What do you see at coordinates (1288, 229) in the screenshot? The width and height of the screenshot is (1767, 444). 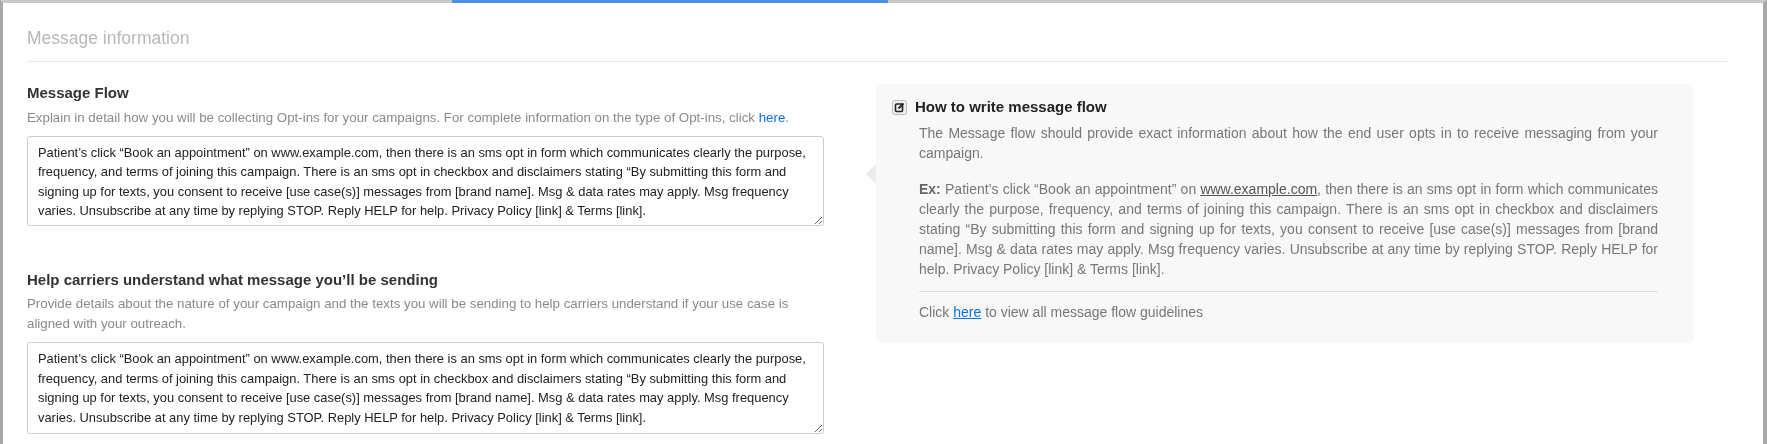 I see `example-paragraph: Ex: Patient’s click “Book an appointment” on www.example.com, then there is an sms opt in form which communicates clearly the purpose, frequency, and terms of joining this campaign. There is an sms opt in checkbox and disclaimers stating “By submitting this form and signing up for texts, you consent to receive [use case(s)] messages from [brand name]. Msg & data rates may apply. Msg frequency varies. Unsubscribe at any time by replying STOP. Reply HELP for help. Privacy Policy [link] & Terms [link].` at bounding box center [1288, 229].